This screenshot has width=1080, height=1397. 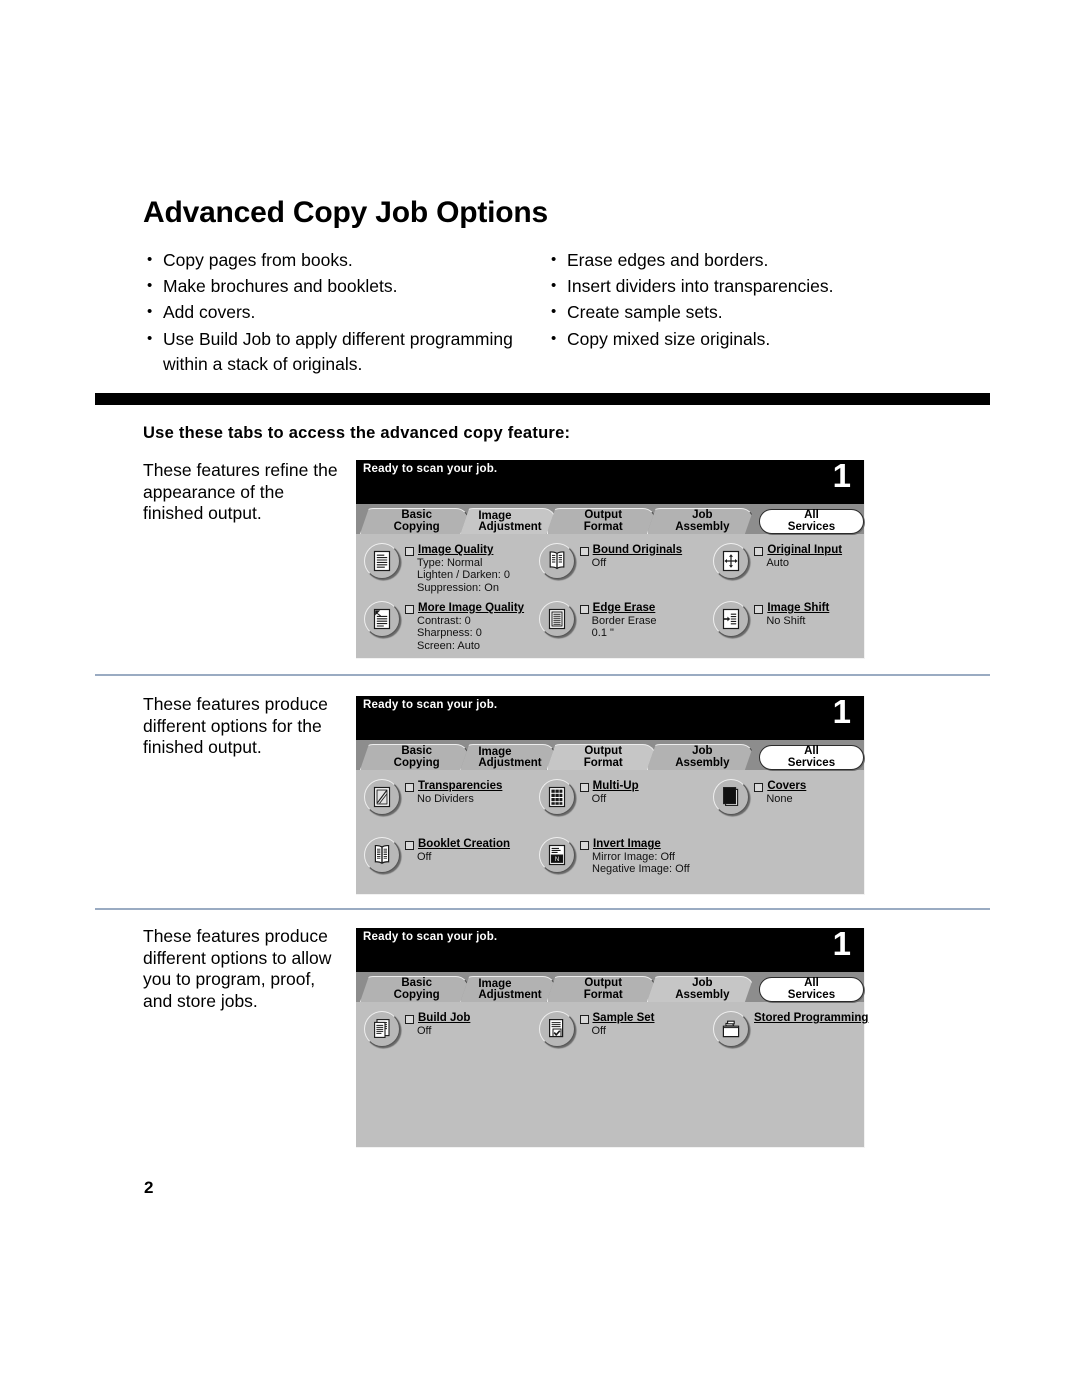 I want to click on feature-status-line: Mirror Image: Off, so click(x=633, y=856).